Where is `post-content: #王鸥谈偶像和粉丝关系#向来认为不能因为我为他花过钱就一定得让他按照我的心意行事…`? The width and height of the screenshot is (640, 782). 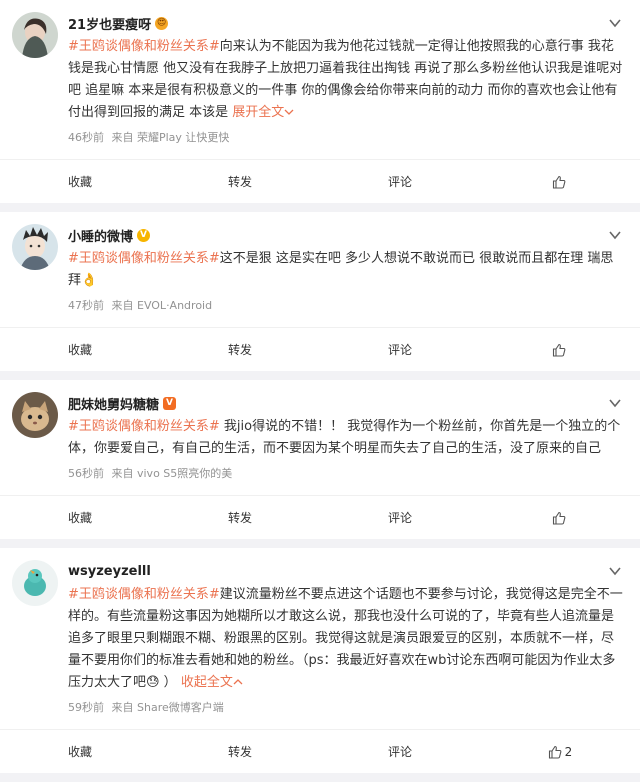 post-content: #王鸥谈偶像和粉丝关系#向来认为不能因为我为他花过钱就一定得让他按照我的心意行事… is located at coordinates (346, 80).